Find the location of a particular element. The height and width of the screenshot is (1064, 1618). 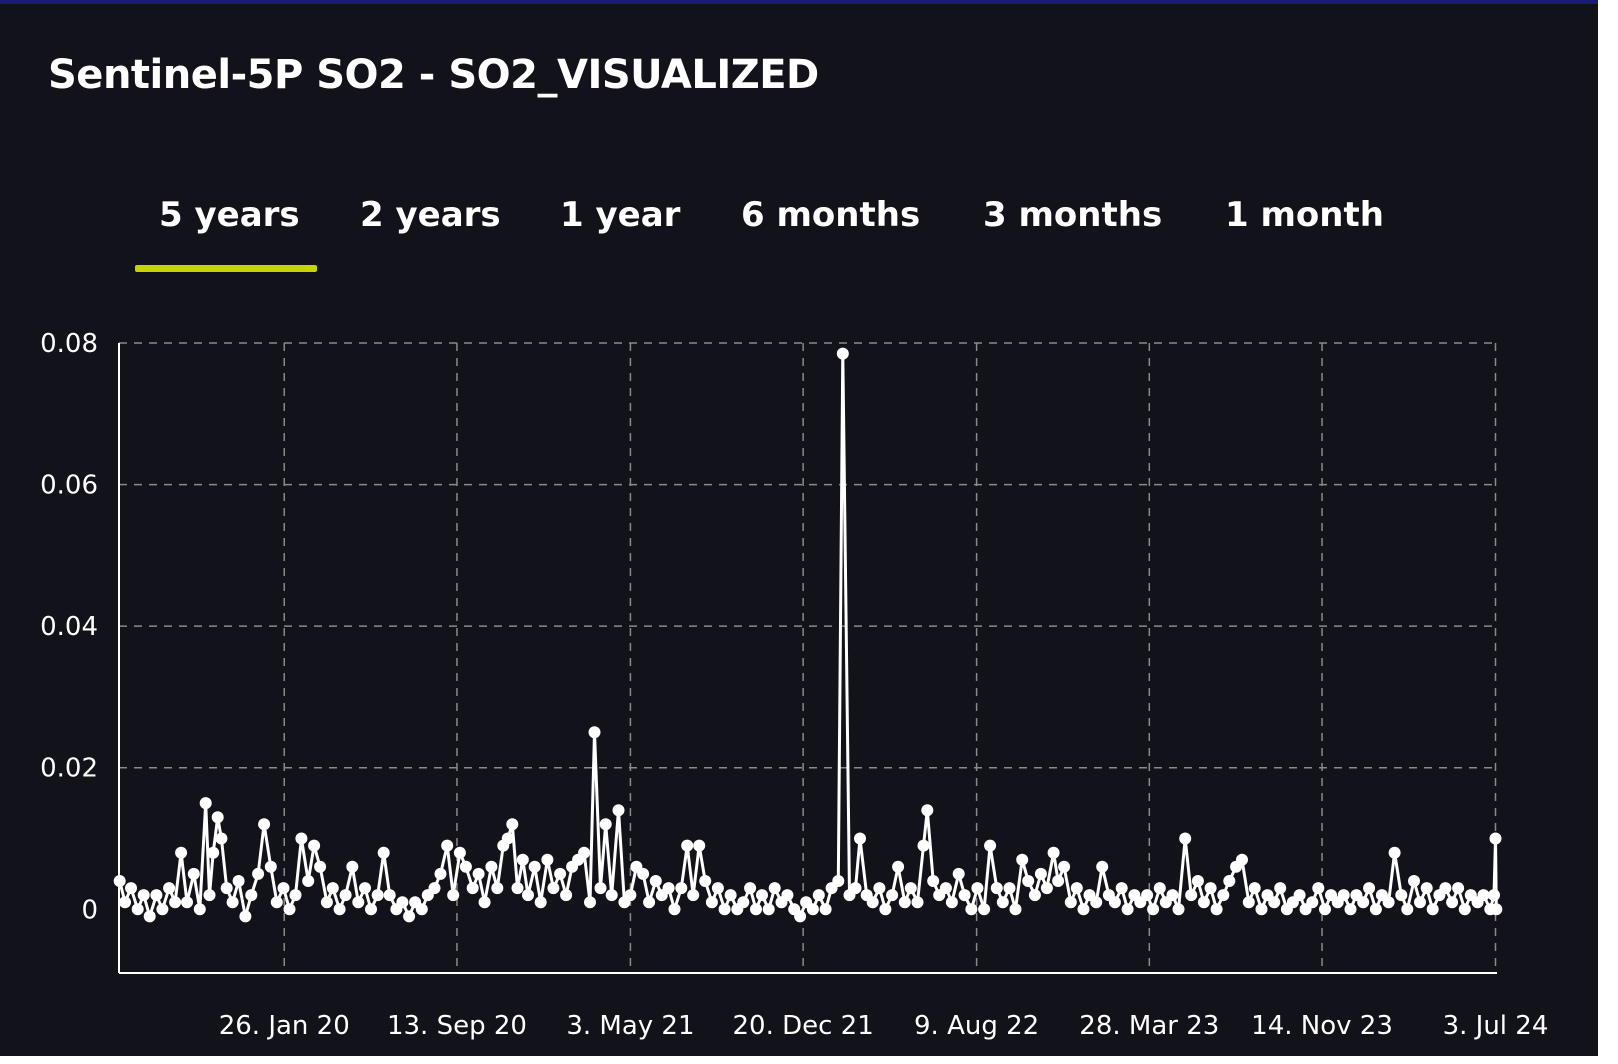

x-tick-label: 28. Mar 23 is located at coordinates (1149, 1026).